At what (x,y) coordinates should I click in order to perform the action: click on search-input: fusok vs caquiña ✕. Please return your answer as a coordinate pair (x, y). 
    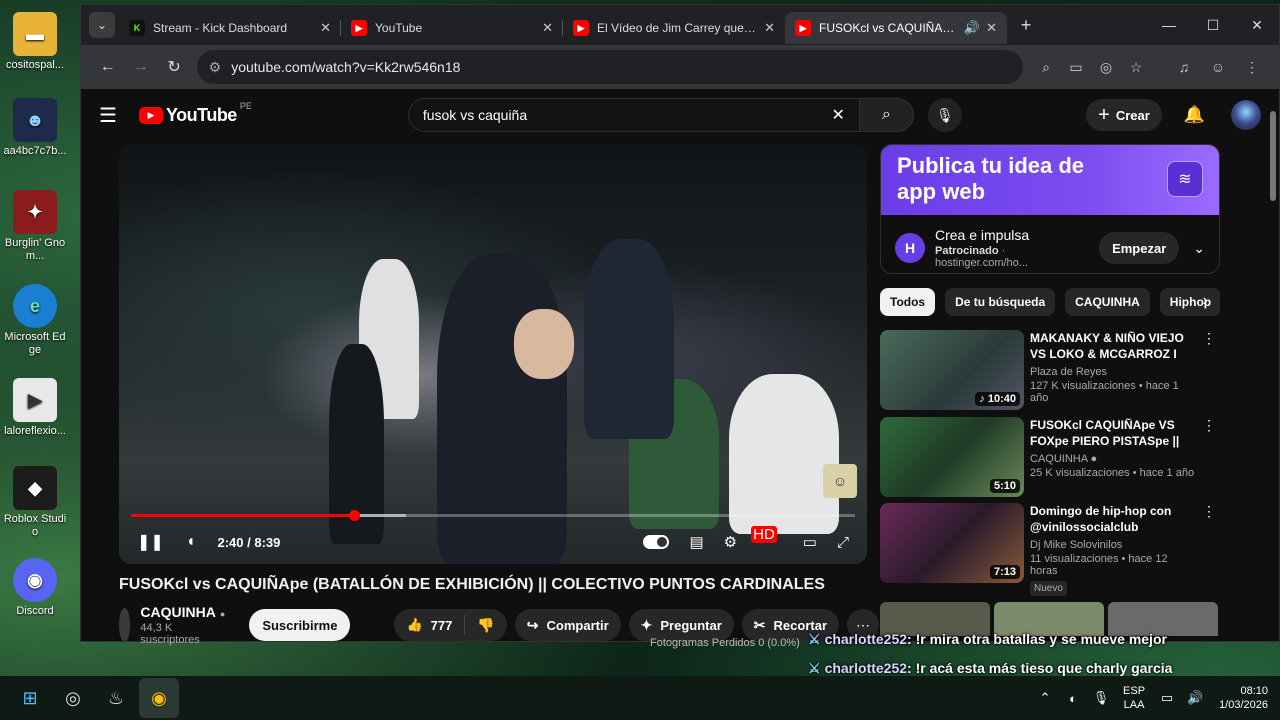
    Looking at the image, I should click on (633, 115).